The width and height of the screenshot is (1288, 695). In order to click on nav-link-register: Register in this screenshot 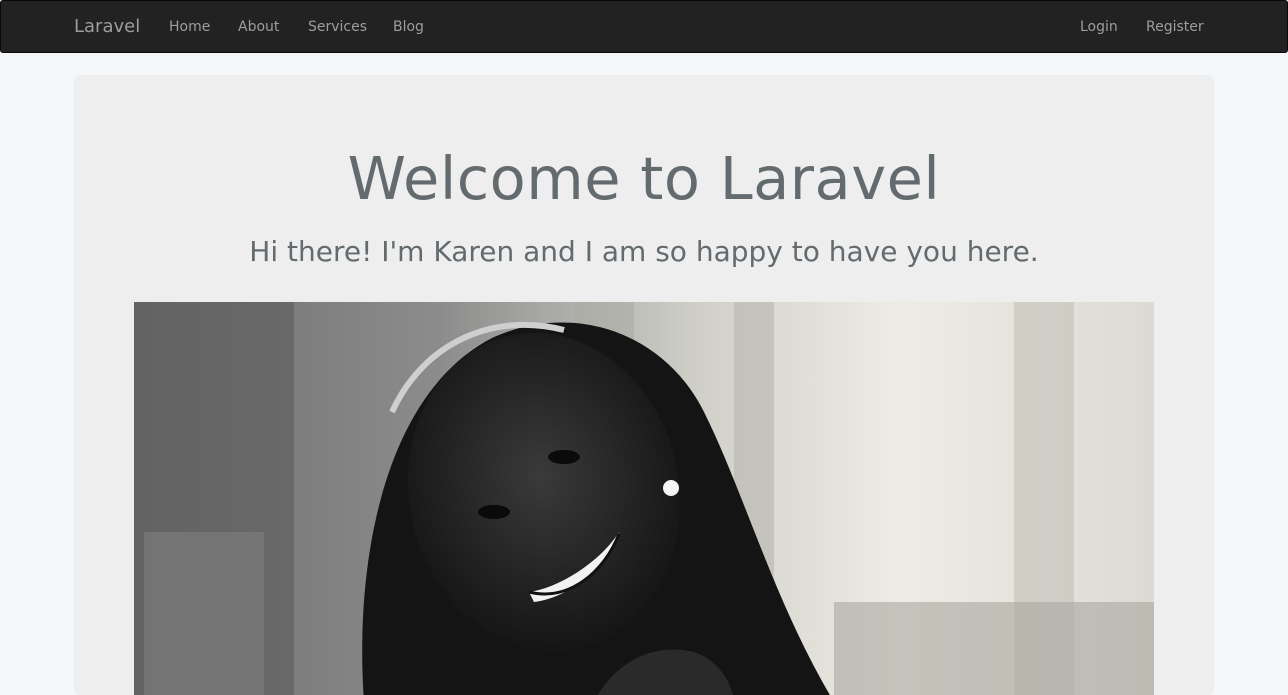, I will do `click(1175, 27)`.